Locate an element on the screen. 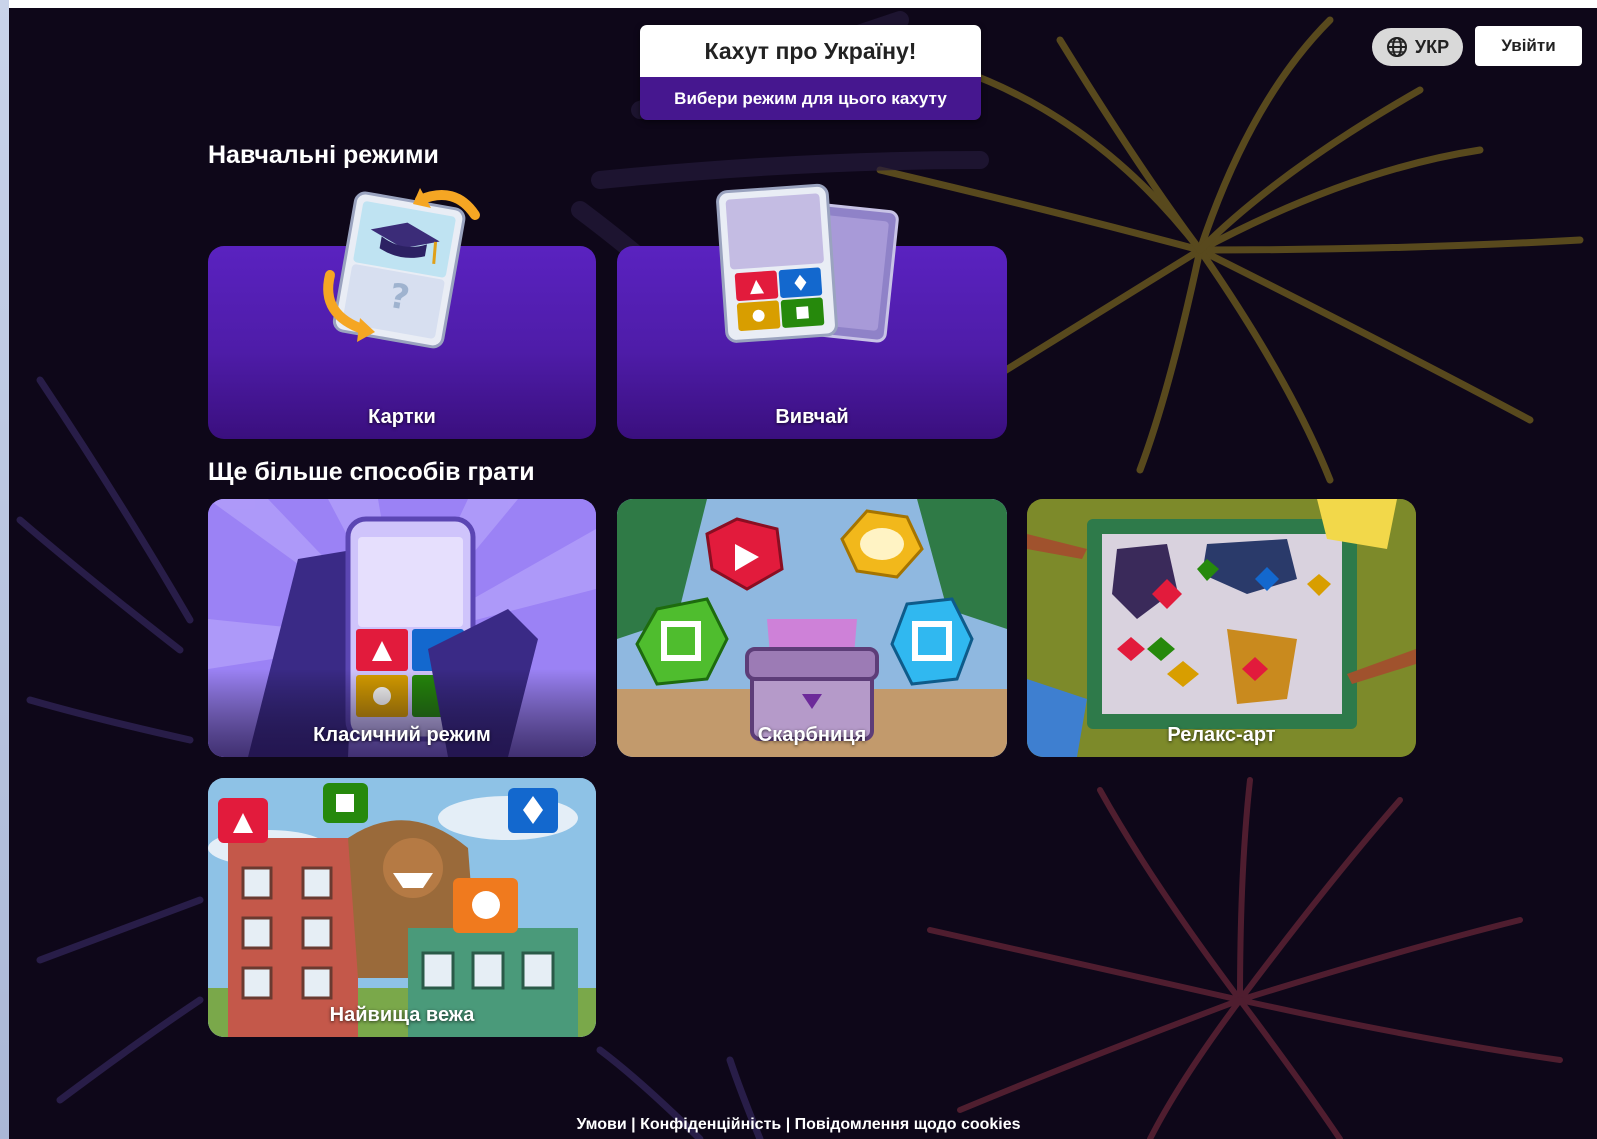 The image size is (1597, 1139). phone-answer-icon is located at coordinates (402, 628).